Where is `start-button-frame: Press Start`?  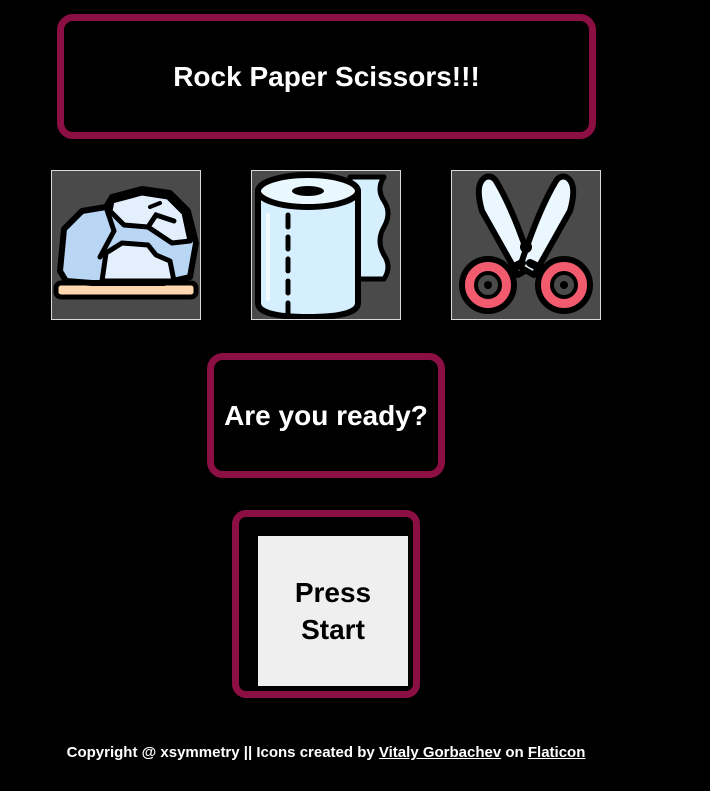 start-button-frame: Press Start is located at coordinates (326, 604).